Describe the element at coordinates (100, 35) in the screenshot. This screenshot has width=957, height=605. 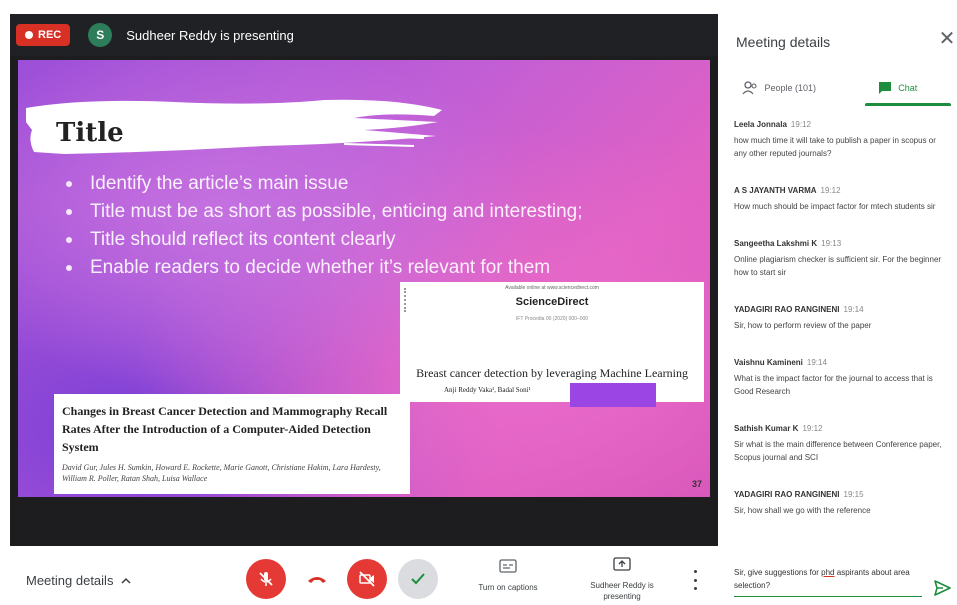
I see `presenter-avatar: S` at that location.